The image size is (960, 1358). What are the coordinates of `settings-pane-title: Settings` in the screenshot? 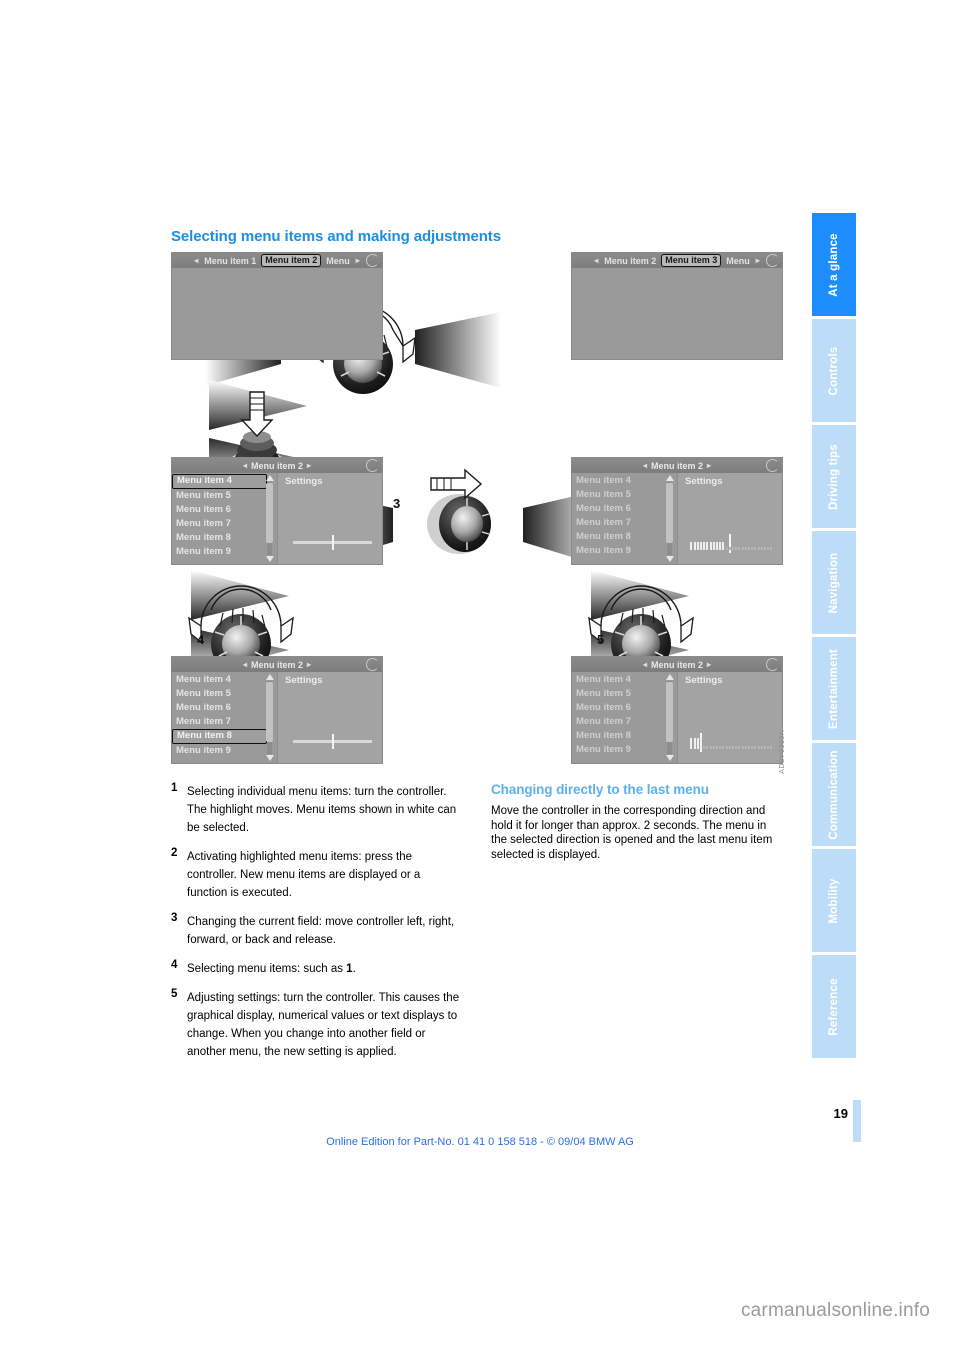 It's located at (704, 481).